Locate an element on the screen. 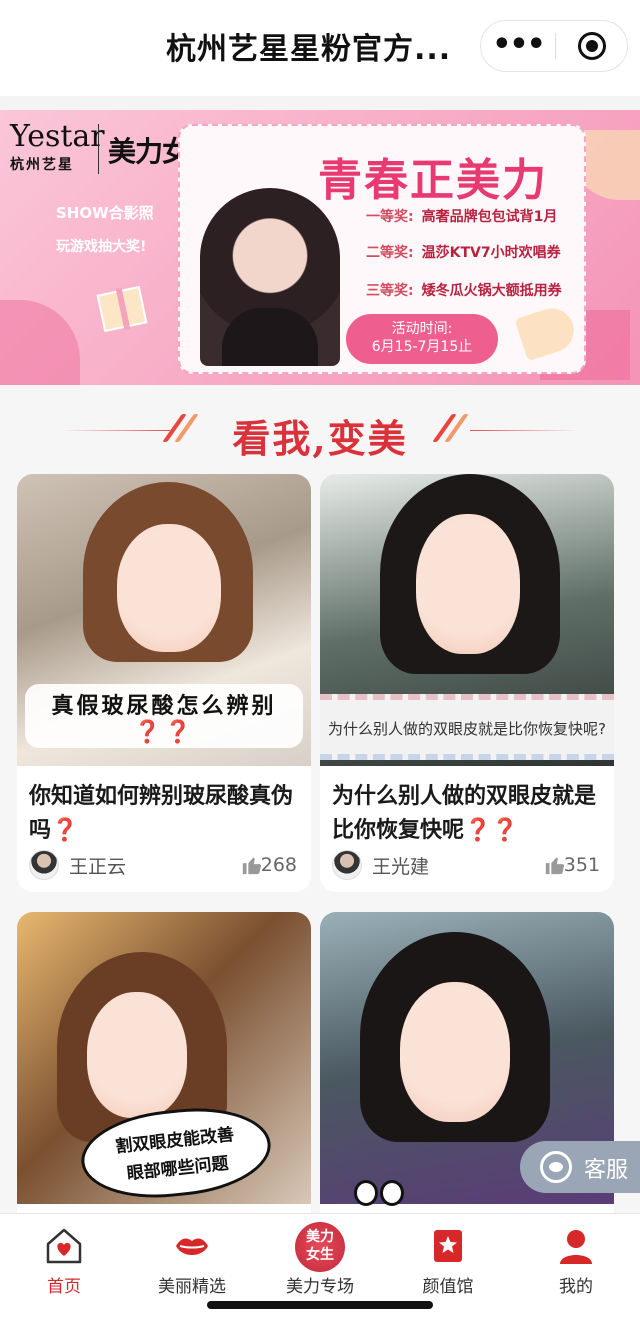  article-card: 真假玻尿酸怎么辨别 ❓❓ 你知道如何辨别玻尿酸真伪吗❓ 王正云 268 is located at coordinates (164, 683).